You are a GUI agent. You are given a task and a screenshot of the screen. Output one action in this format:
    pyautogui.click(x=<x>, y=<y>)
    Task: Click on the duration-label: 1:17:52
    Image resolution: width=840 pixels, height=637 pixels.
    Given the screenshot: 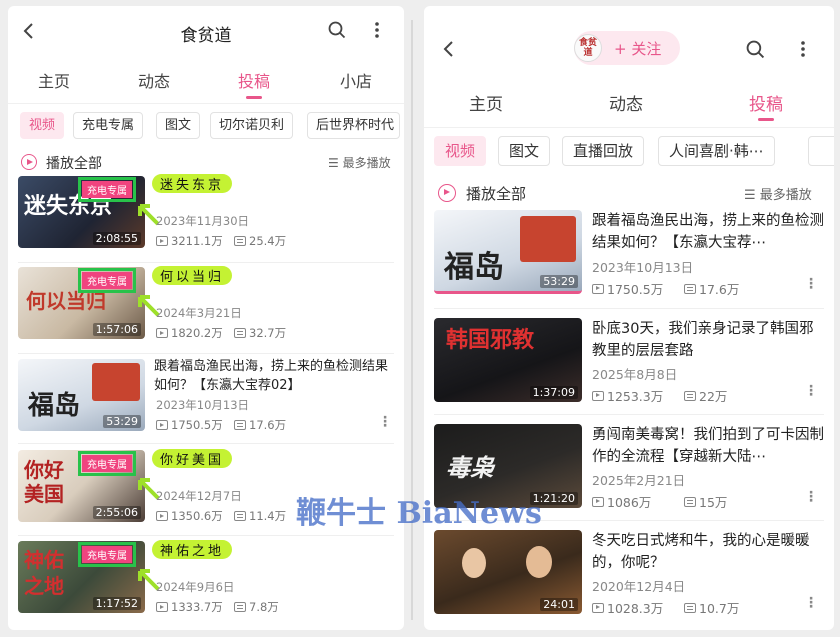 What is the action you would take?
    pyautogui.click(x=116, y=603)
    